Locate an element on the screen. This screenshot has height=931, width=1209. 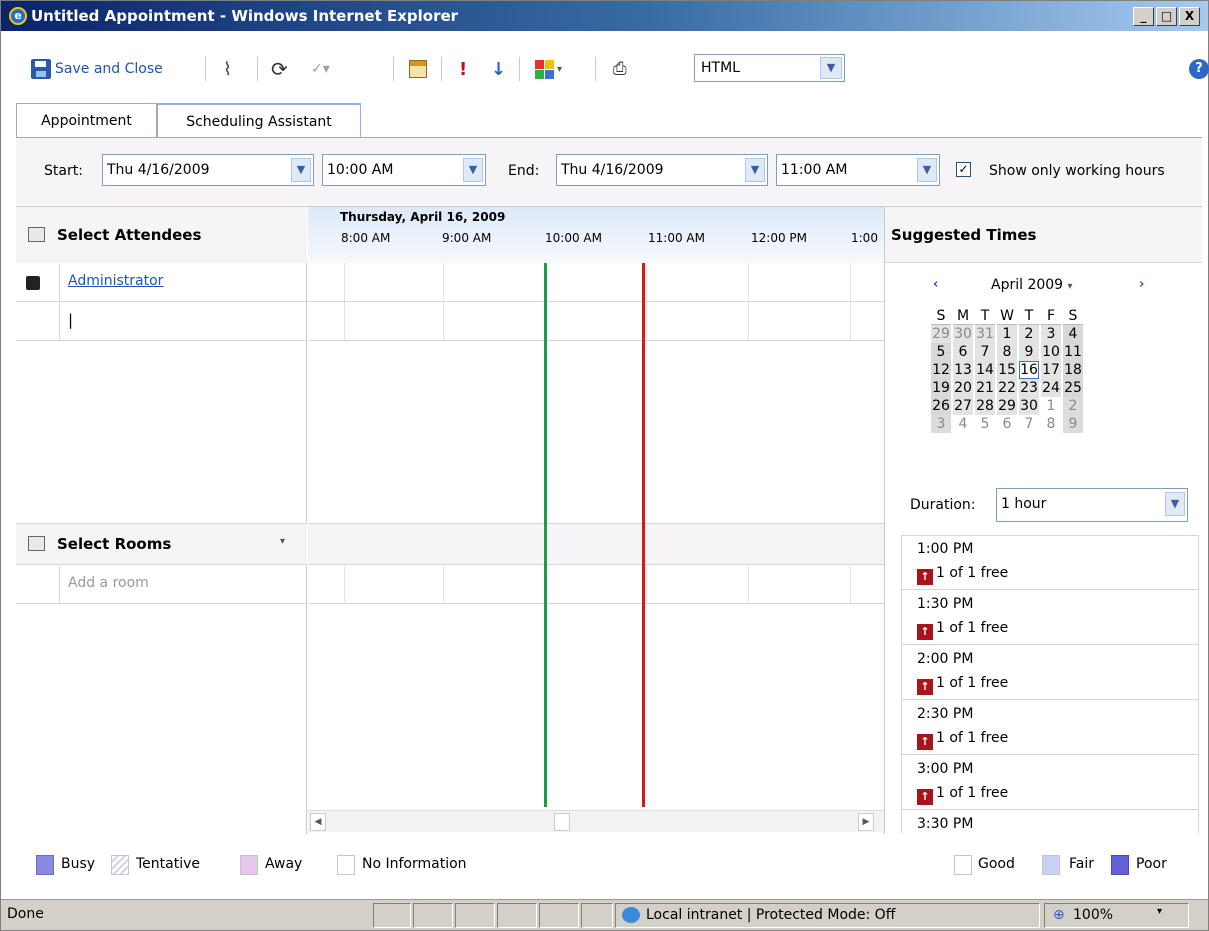
slot-availability: 1 of 1 free is located at coordinates (972, 793).